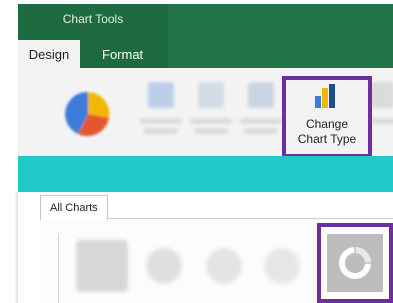 The width and height of the screenshot is (393, 303). I want to click on doughnut-chart-icon, so click(355, 263).